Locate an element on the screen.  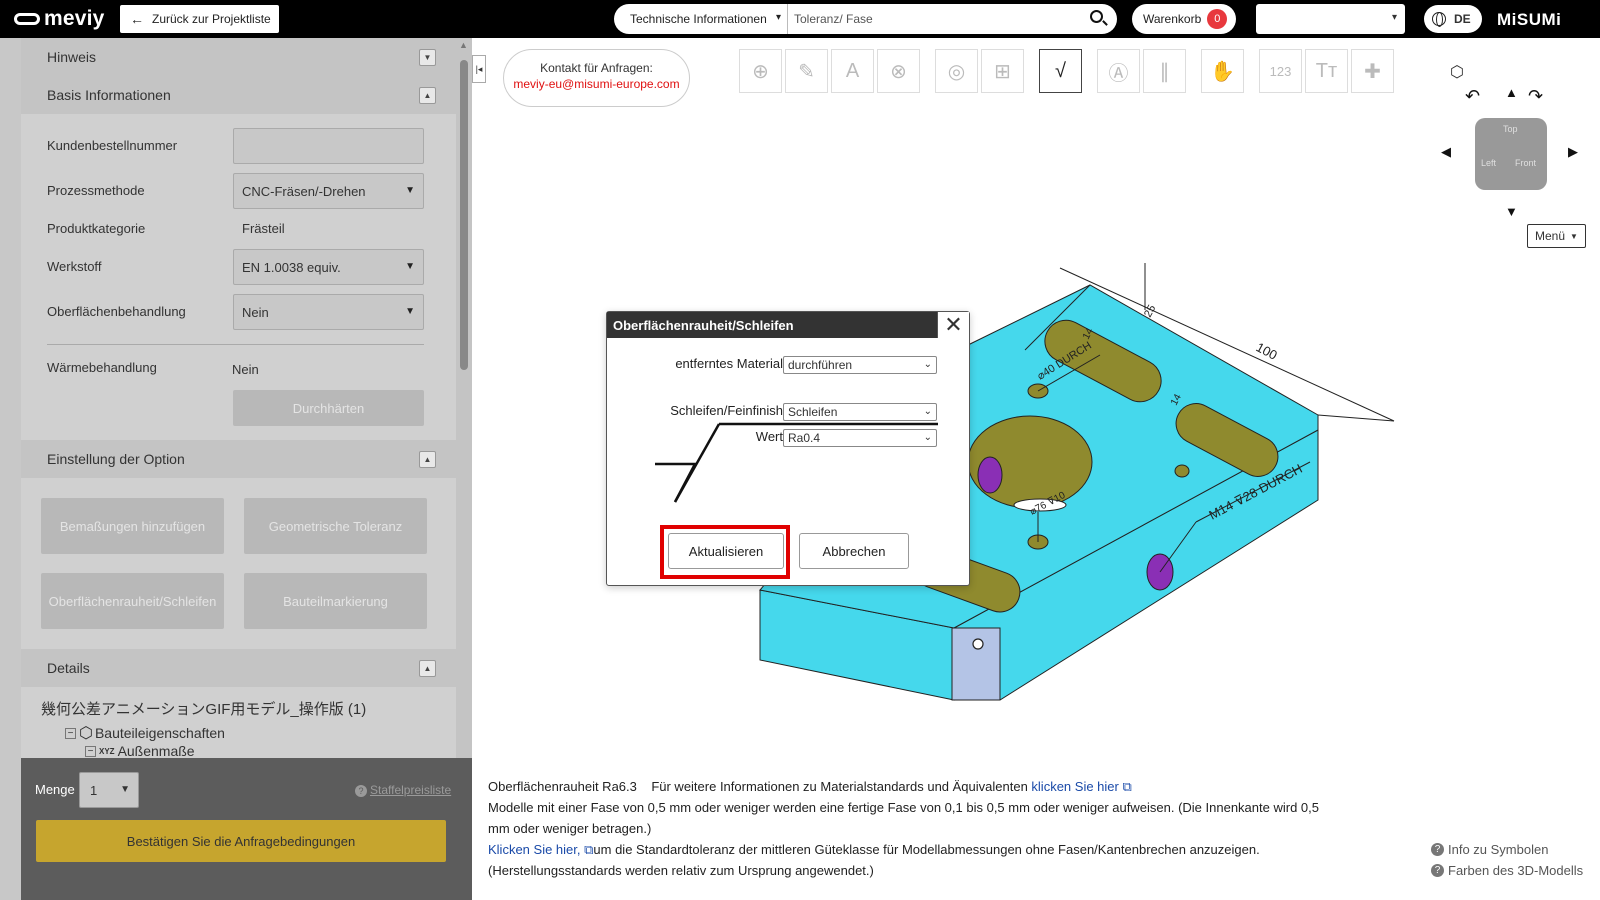
confirm-request-button: Bestätigen Sie die Anfragebedingungen is located at coordinates (241, 841).